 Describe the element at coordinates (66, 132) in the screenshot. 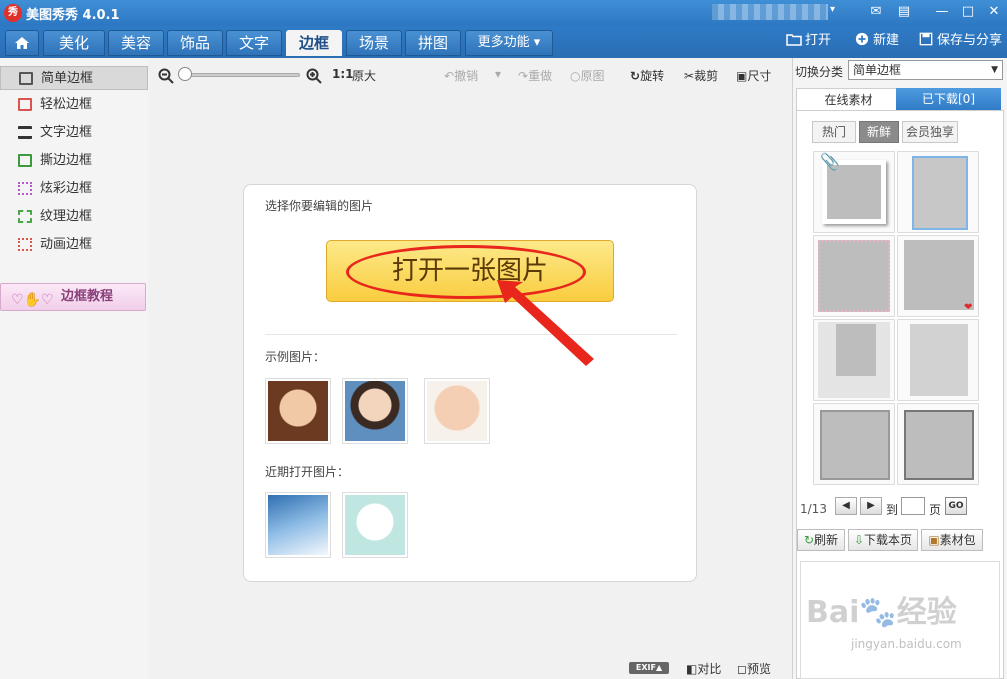

I see `sidebar-item-label: 文字边框` at that location.